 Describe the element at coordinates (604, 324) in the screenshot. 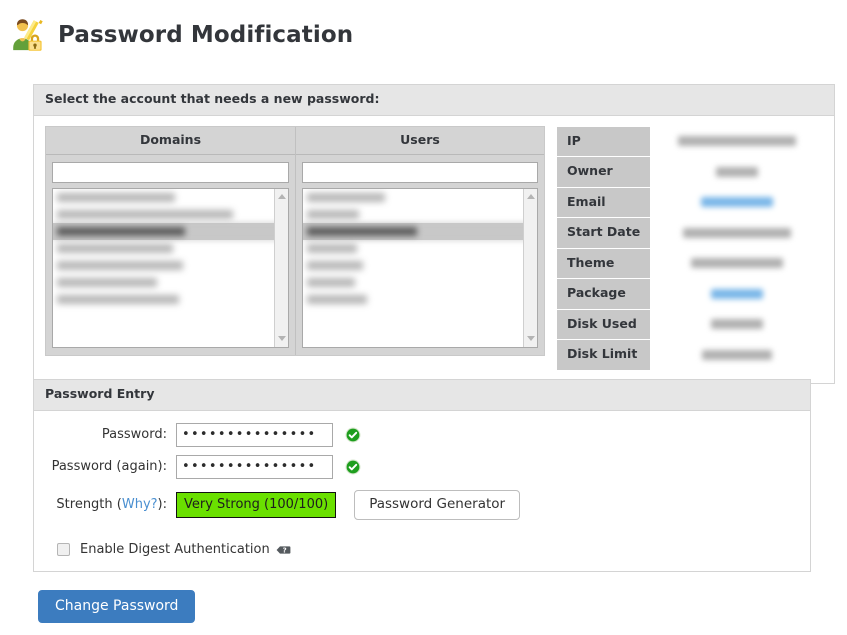

I see `account-info-label: Disk Used` at that location.